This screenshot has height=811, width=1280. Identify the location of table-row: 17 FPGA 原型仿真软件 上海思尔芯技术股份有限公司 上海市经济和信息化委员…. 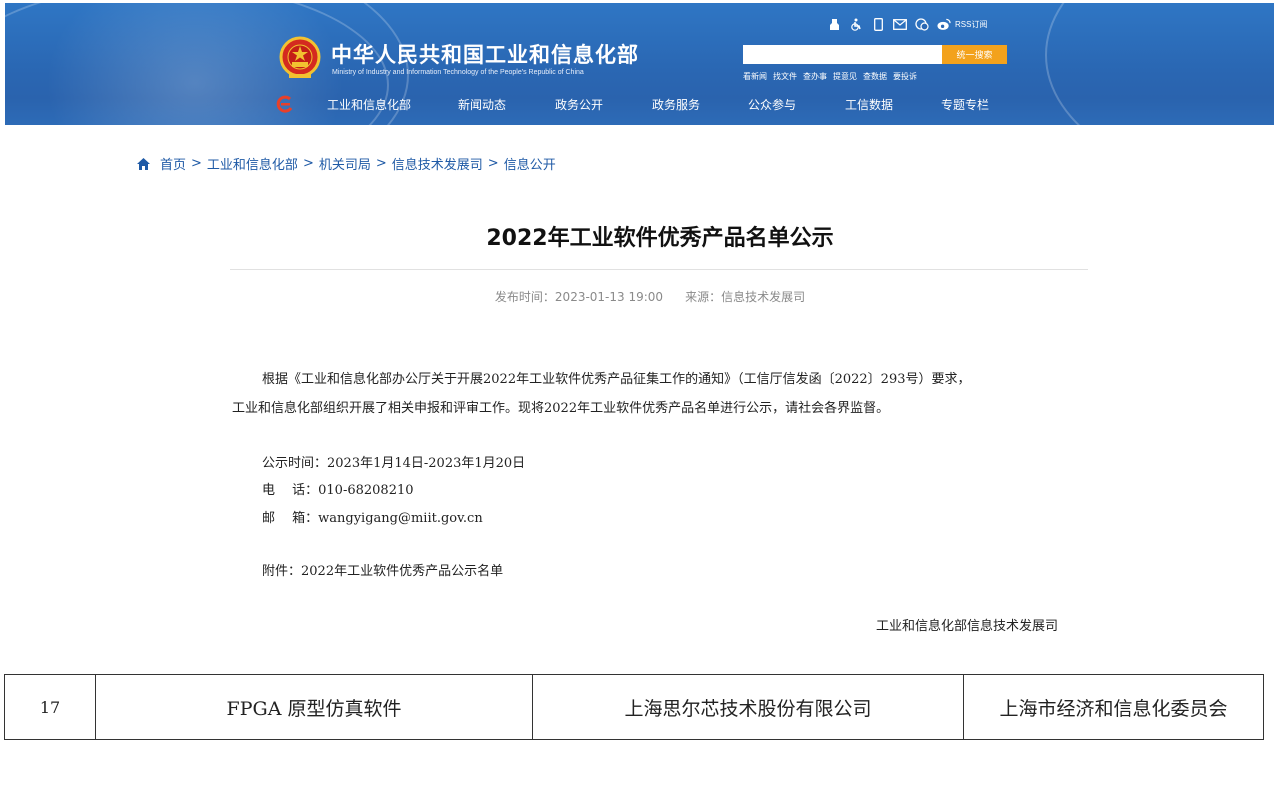
(634, 707).